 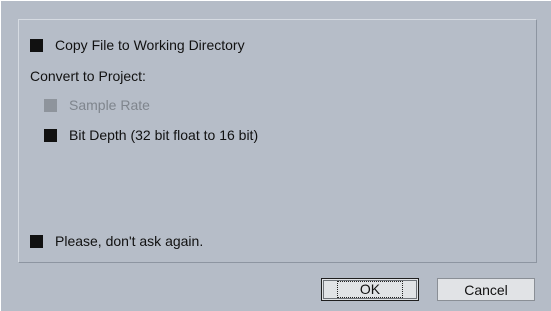 I want to click on sample-rate-checkbox, so click(x=50, y=105).